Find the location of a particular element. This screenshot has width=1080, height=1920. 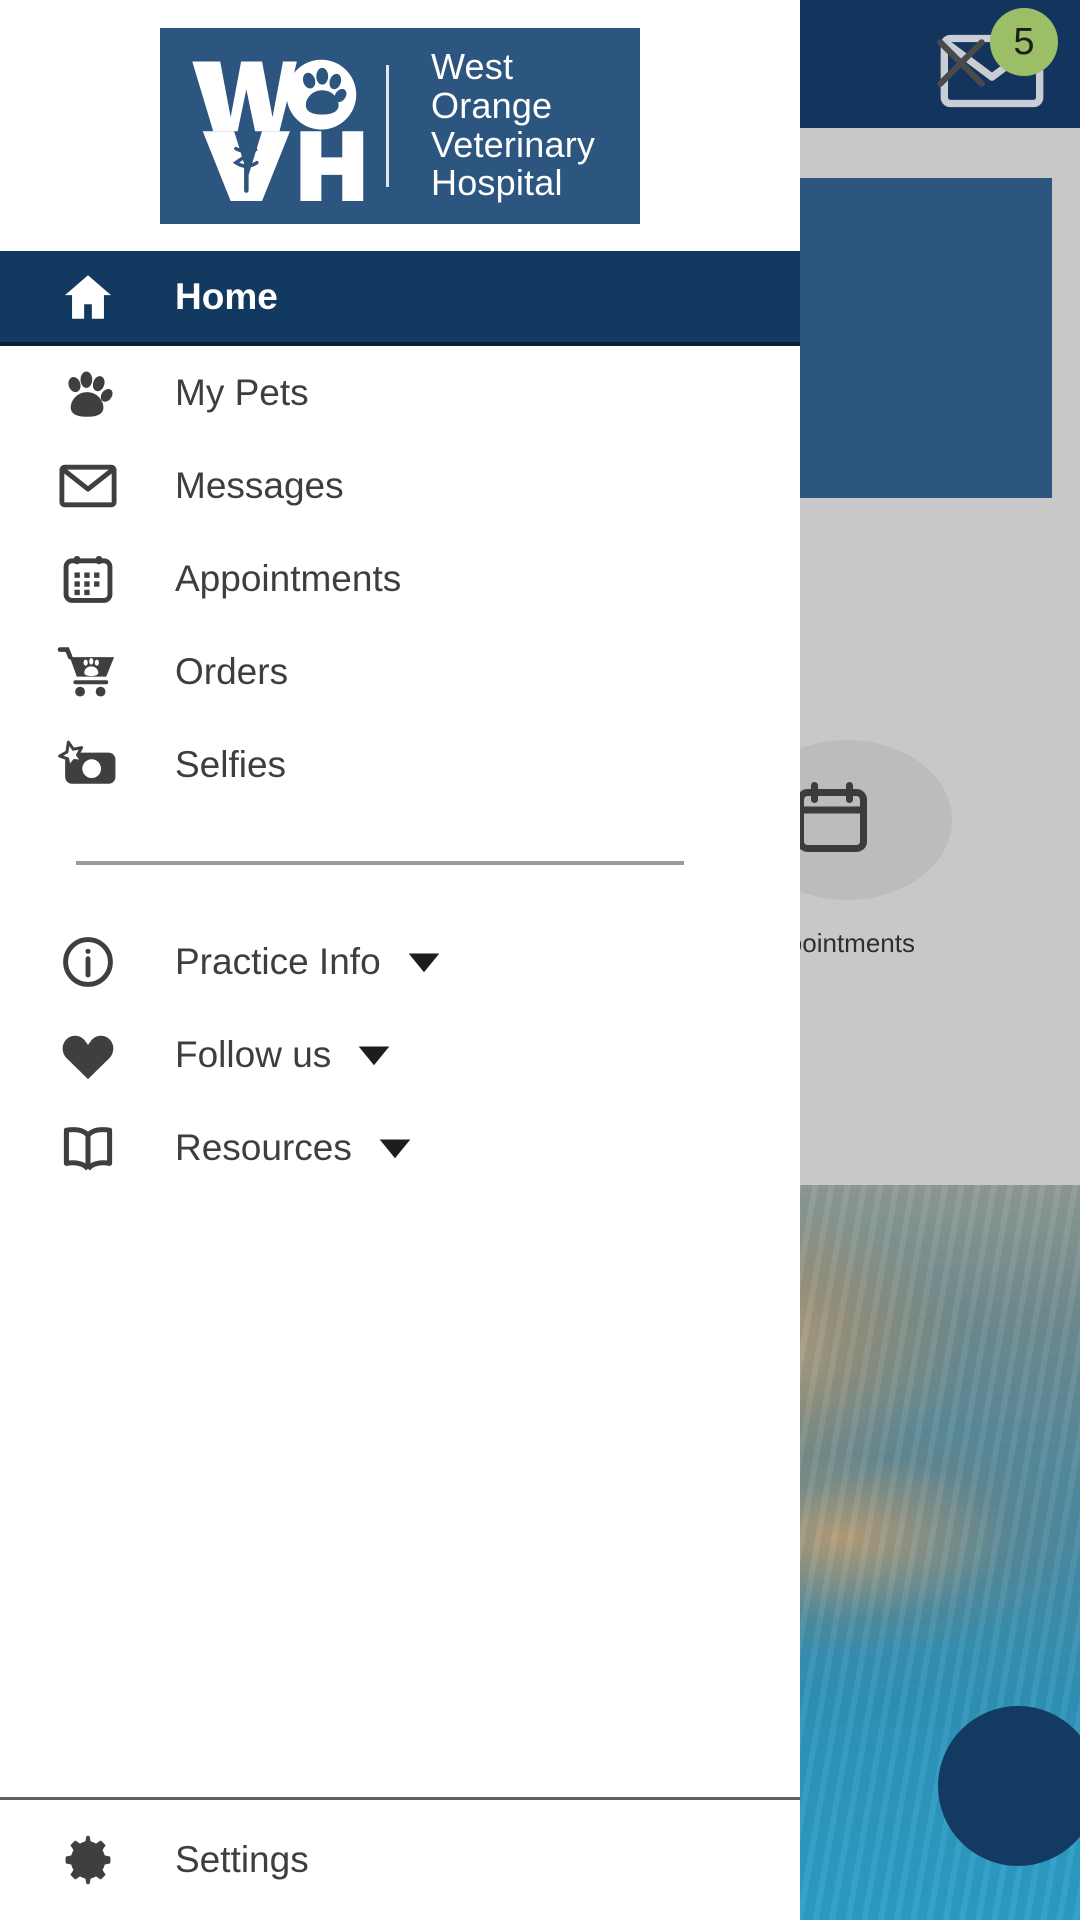

drawer-divider is located at coordinates (380, 863).